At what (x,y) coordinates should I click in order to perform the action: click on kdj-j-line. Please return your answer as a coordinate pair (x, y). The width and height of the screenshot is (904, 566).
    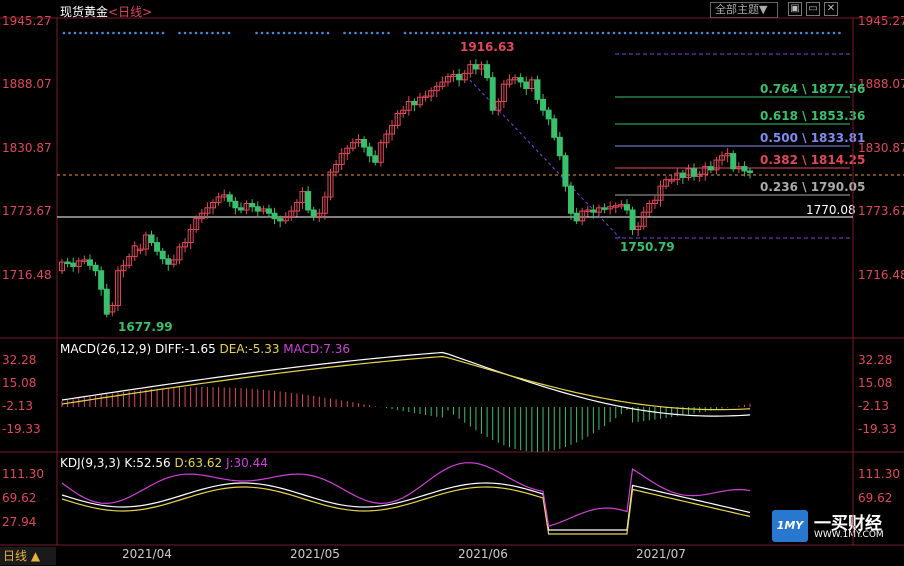
    Looking at the image, I should click on (406, 494).